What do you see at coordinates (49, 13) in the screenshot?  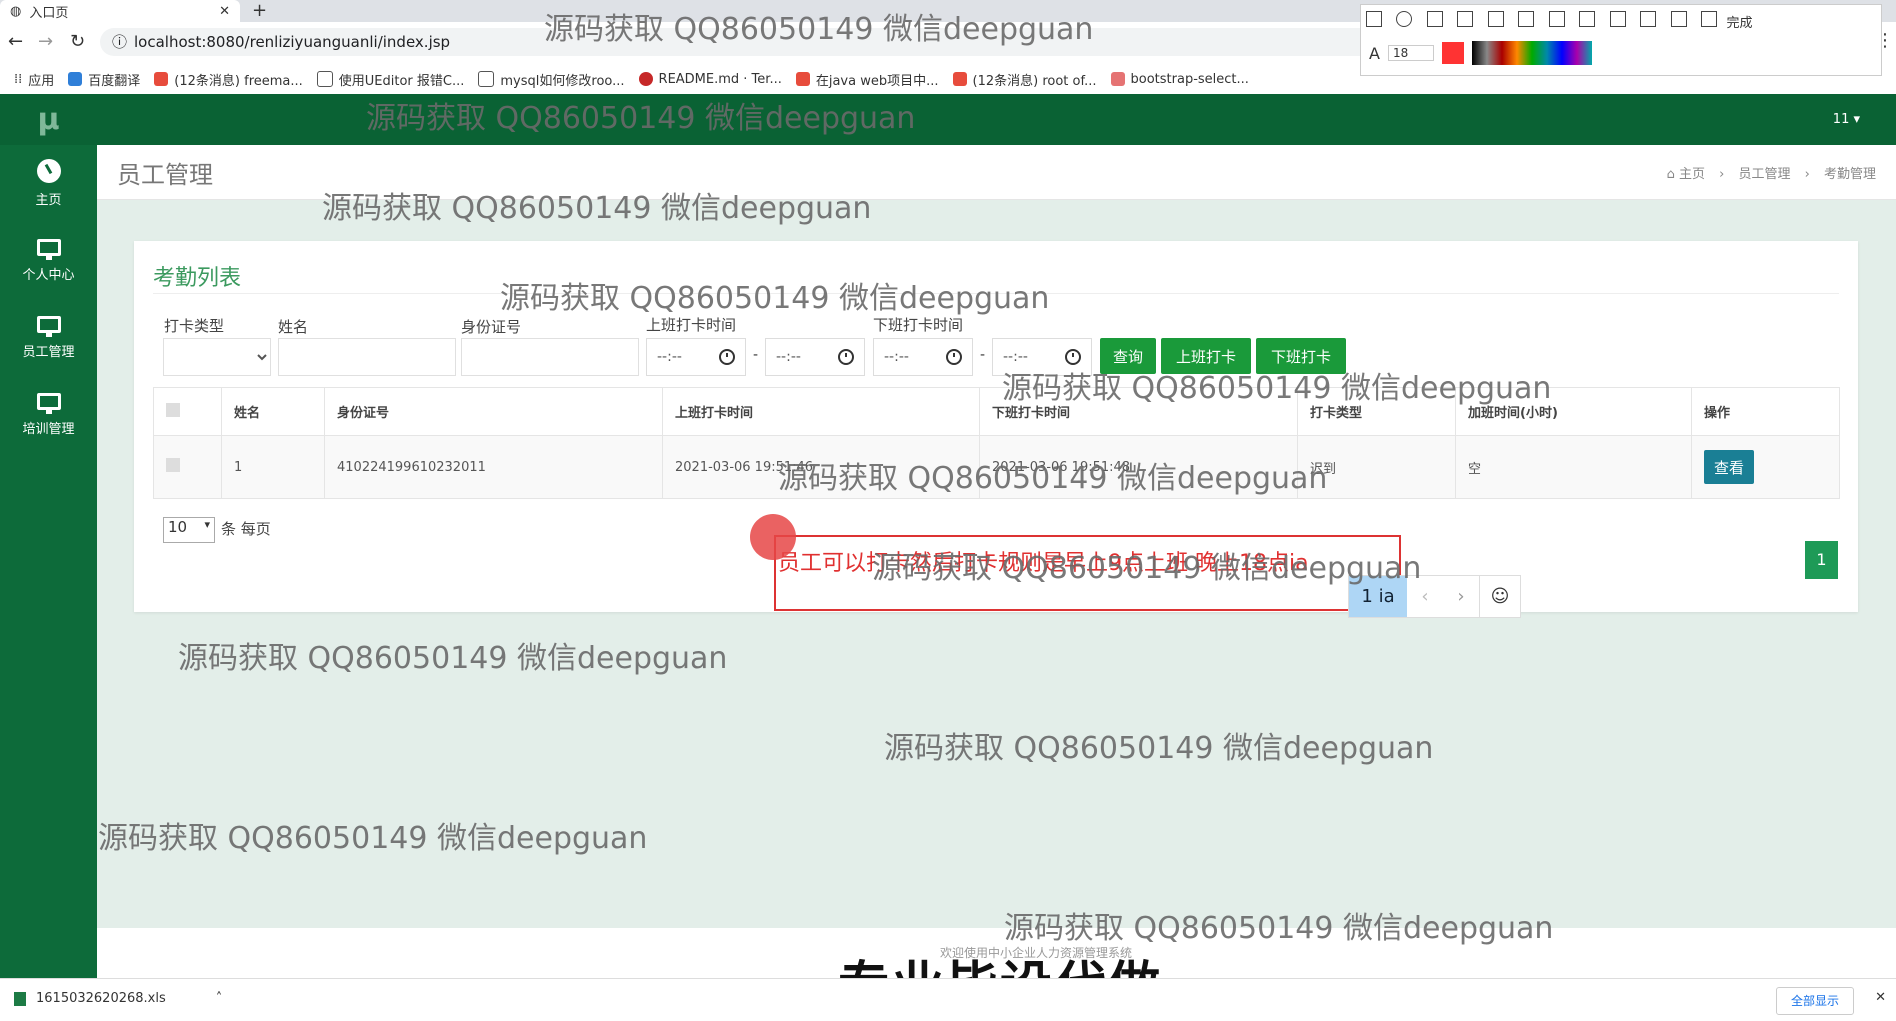 I see `tab-title: 入口页` at bounding box center [49, 13].